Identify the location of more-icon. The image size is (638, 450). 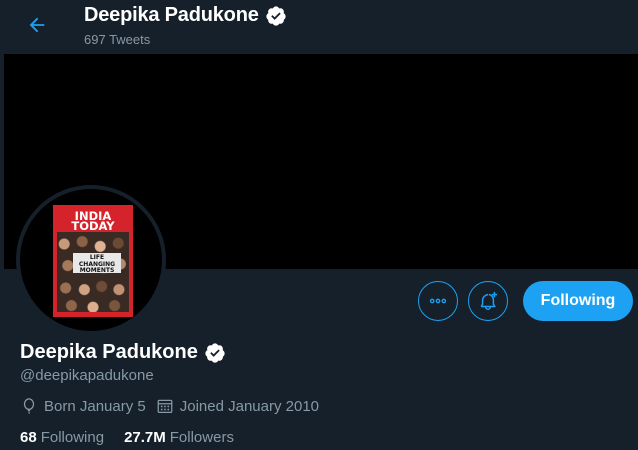
(438, 301).